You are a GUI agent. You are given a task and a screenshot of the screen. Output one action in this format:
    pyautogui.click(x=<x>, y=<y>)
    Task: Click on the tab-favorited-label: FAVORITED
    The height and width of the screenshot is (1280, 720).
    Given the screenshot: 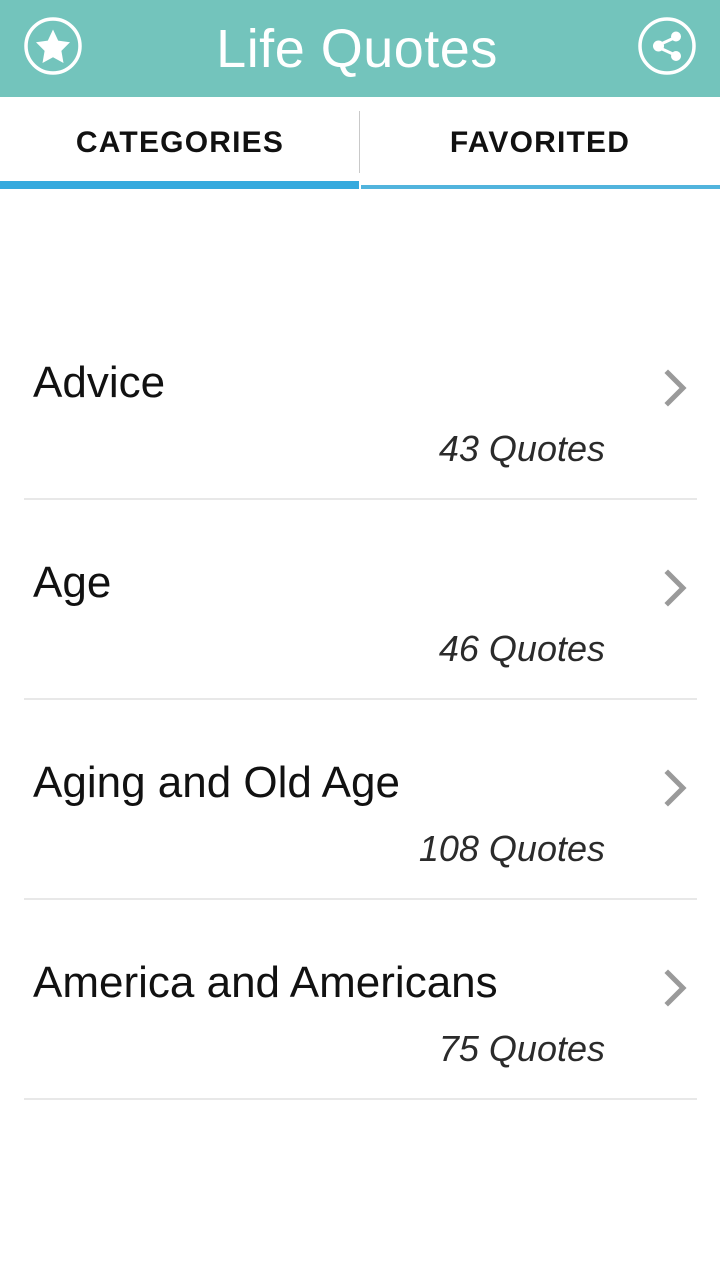 What is the action you would take?
    pyautogui.click(x=540, y=142)
    